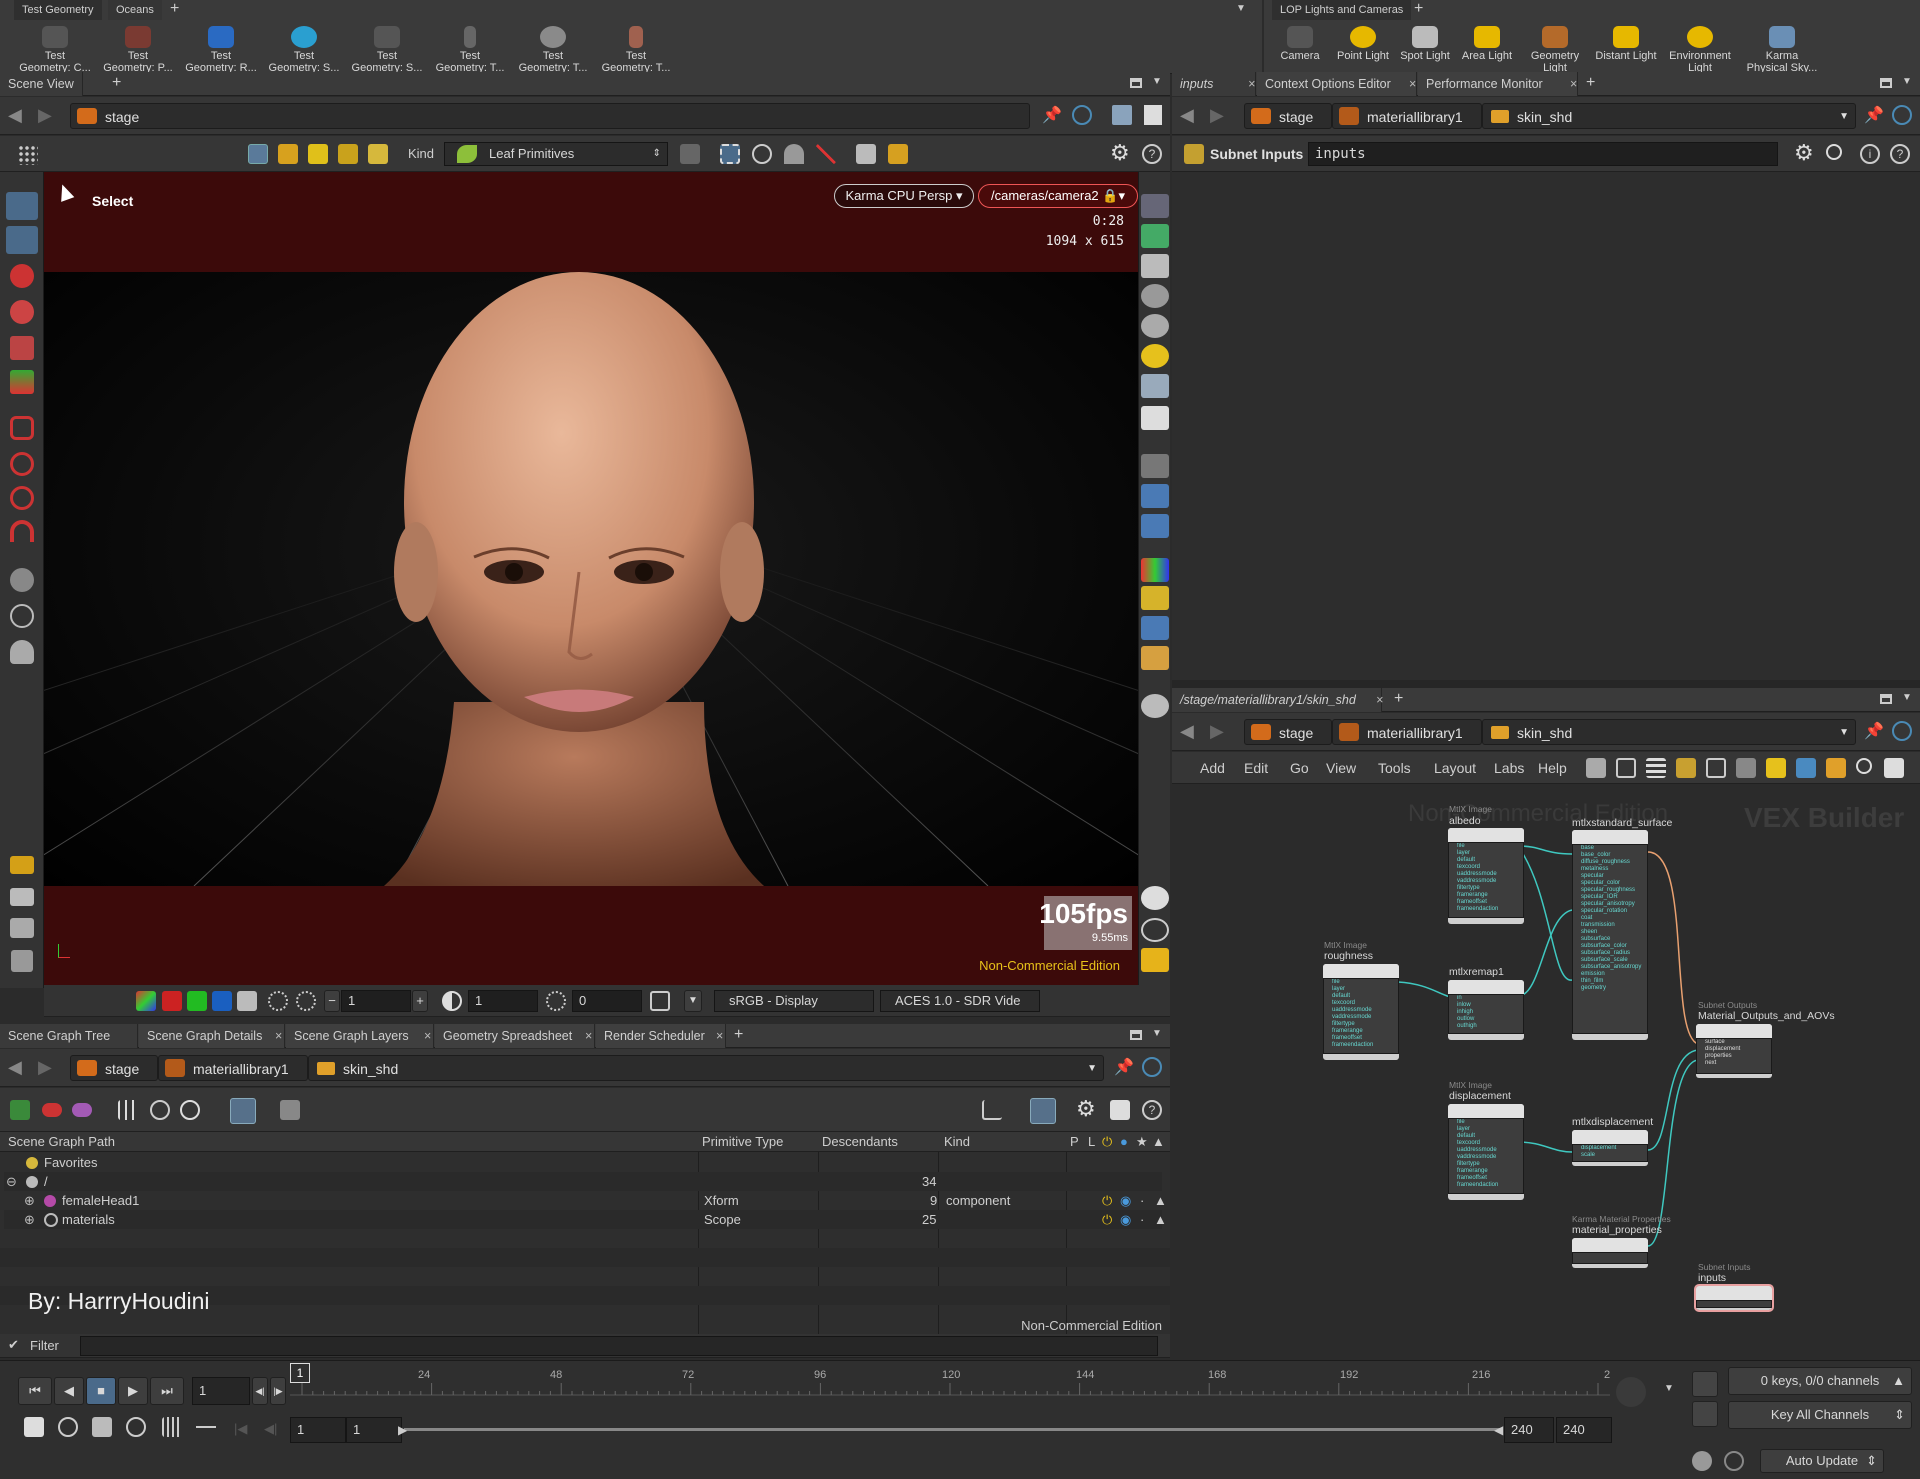 The width and height of the screenshot is (1920, 1479). Describe the element at coordinates (1543, 154) in the screenshot. I see `node-name-field: inputs` at that location.